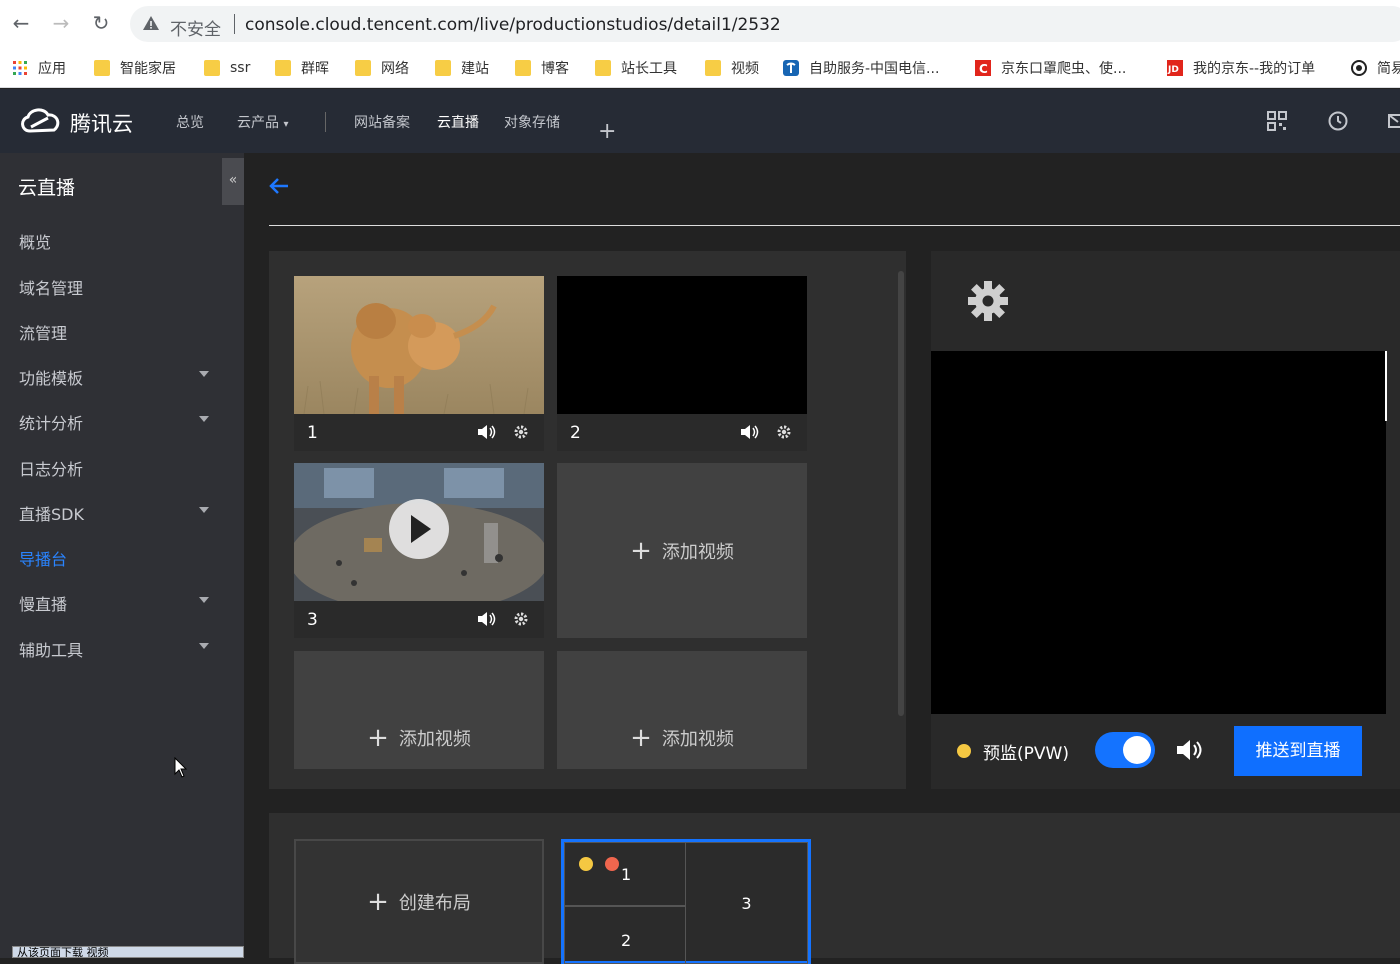 The height and width of the screenshot is (964, 1400). What do you see at coordinates (43, 558) in the screenshot?
I see `sidebar-item-studio: 导播台` at bounding box center [43, 558].